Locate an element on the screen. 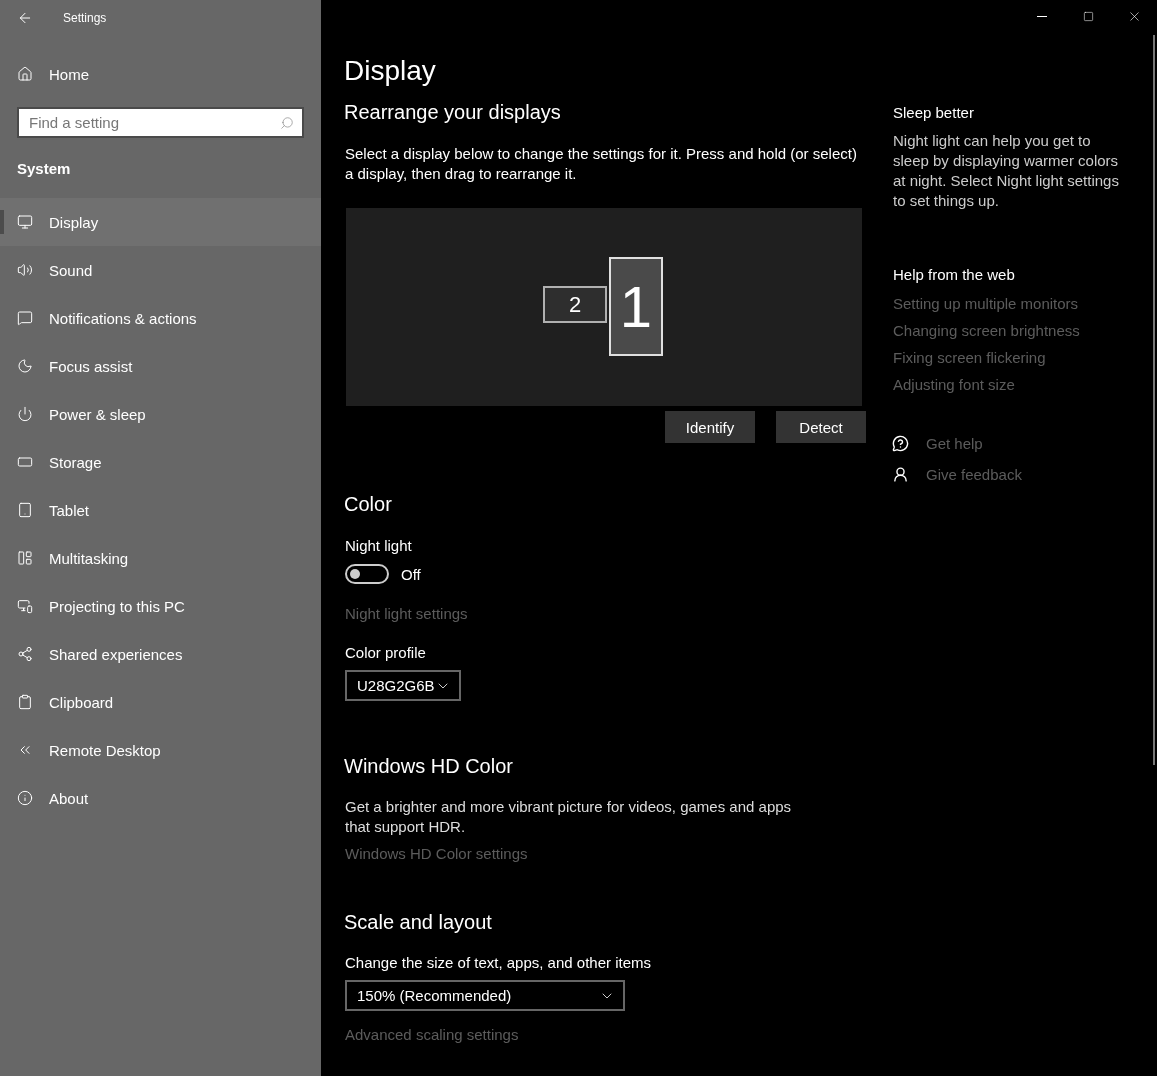 The image size is (1157, 1076). page-title: Display is located at coordinates (390, 71).